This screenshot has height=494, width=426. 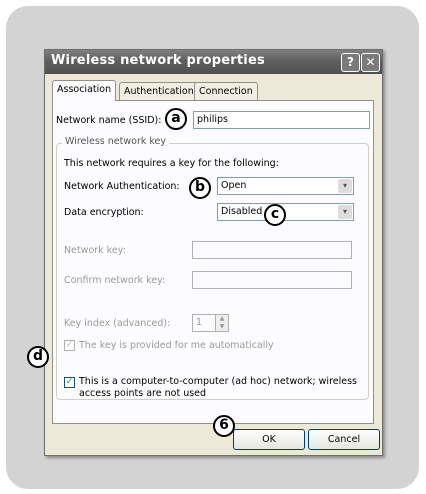 What do you see at coordinates (281, 120) in the screenshot?
I see `ssid-input: philips` at bounding box center [281, 120].